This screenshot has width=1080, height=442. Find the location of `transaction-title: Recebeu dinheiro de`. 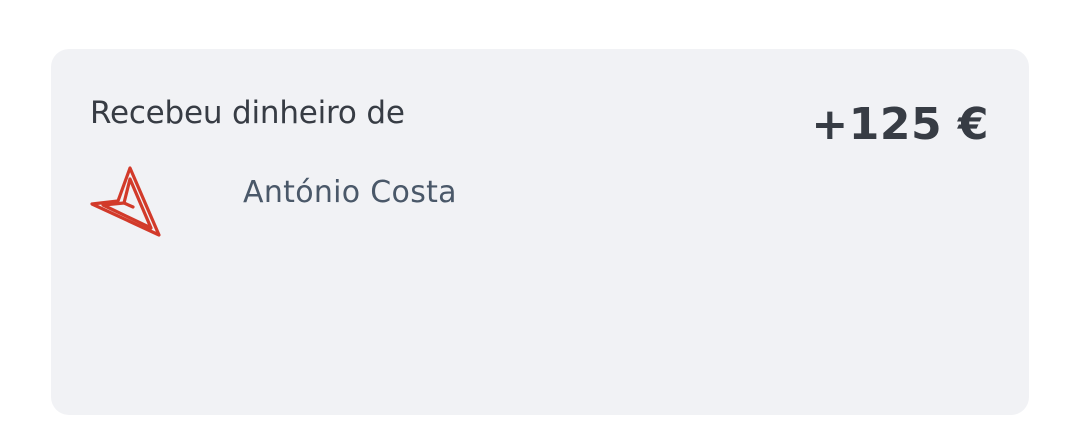

transaction-title: Recebeu dinheiro de is located at coordinates (247, 113).